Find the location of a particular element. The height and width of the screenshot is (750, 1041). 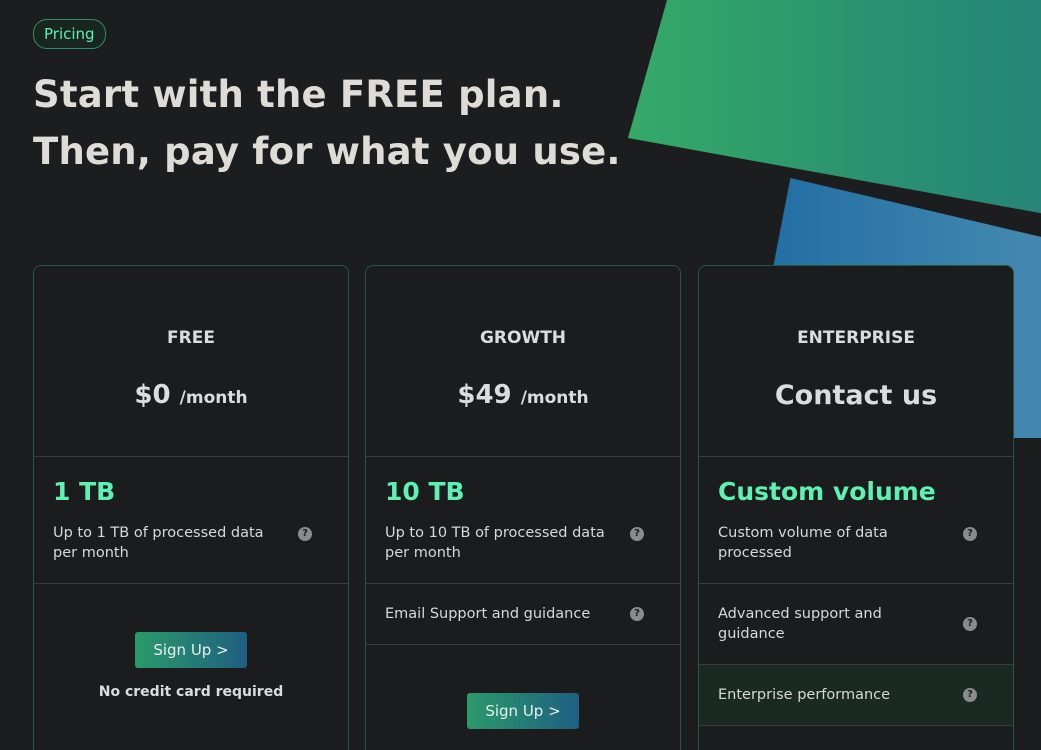

contact-us-label: Contact us is located at coordinates (856, 395).